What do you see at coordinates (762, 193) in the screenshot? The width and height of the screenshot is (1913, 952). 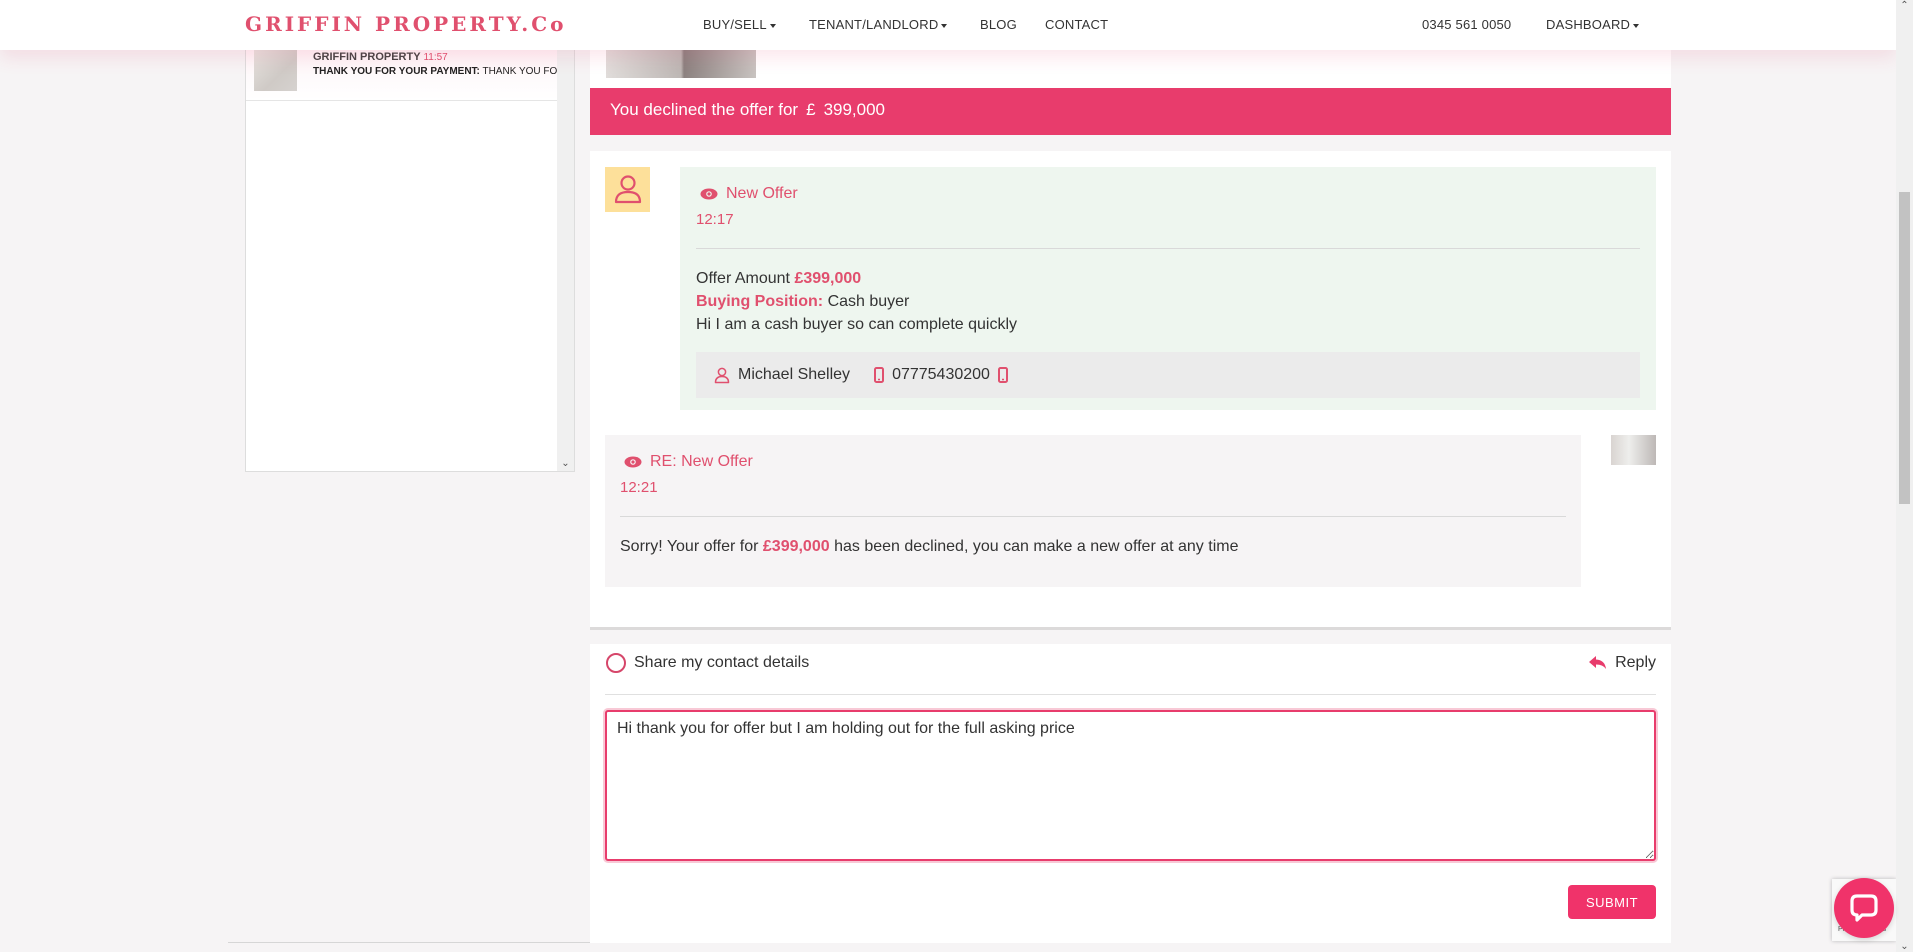 I see `message-title-text: New Offer` at bounding box center [762, 193].